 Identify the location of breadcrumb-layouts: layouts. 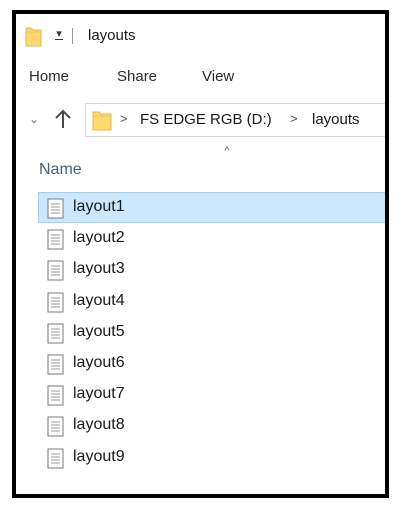
(336, 119).